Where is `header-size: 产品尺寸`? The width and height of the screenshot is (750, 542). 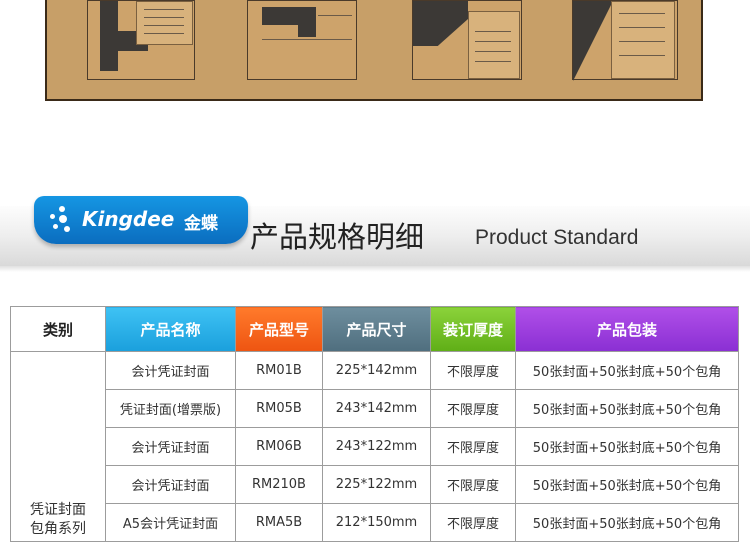
header-size: 产品尺寸 is located at coordinates (376, 329).